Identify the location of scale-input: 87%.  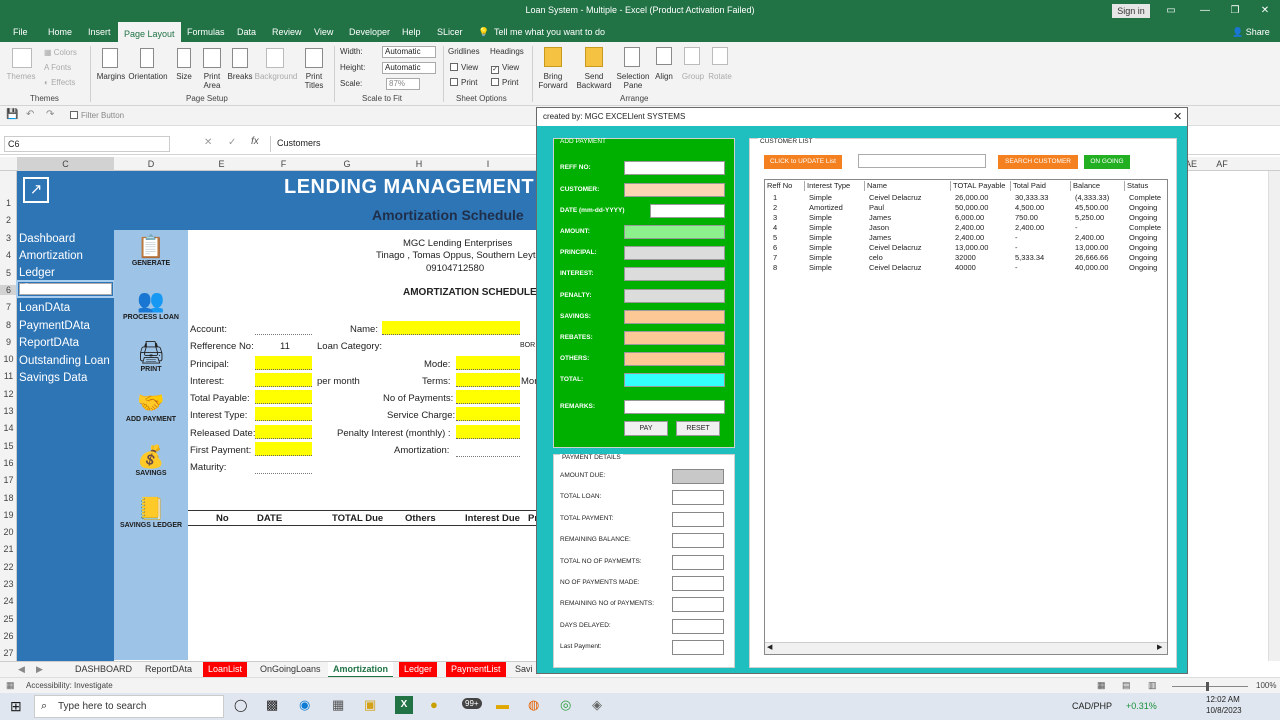
(403, 84).